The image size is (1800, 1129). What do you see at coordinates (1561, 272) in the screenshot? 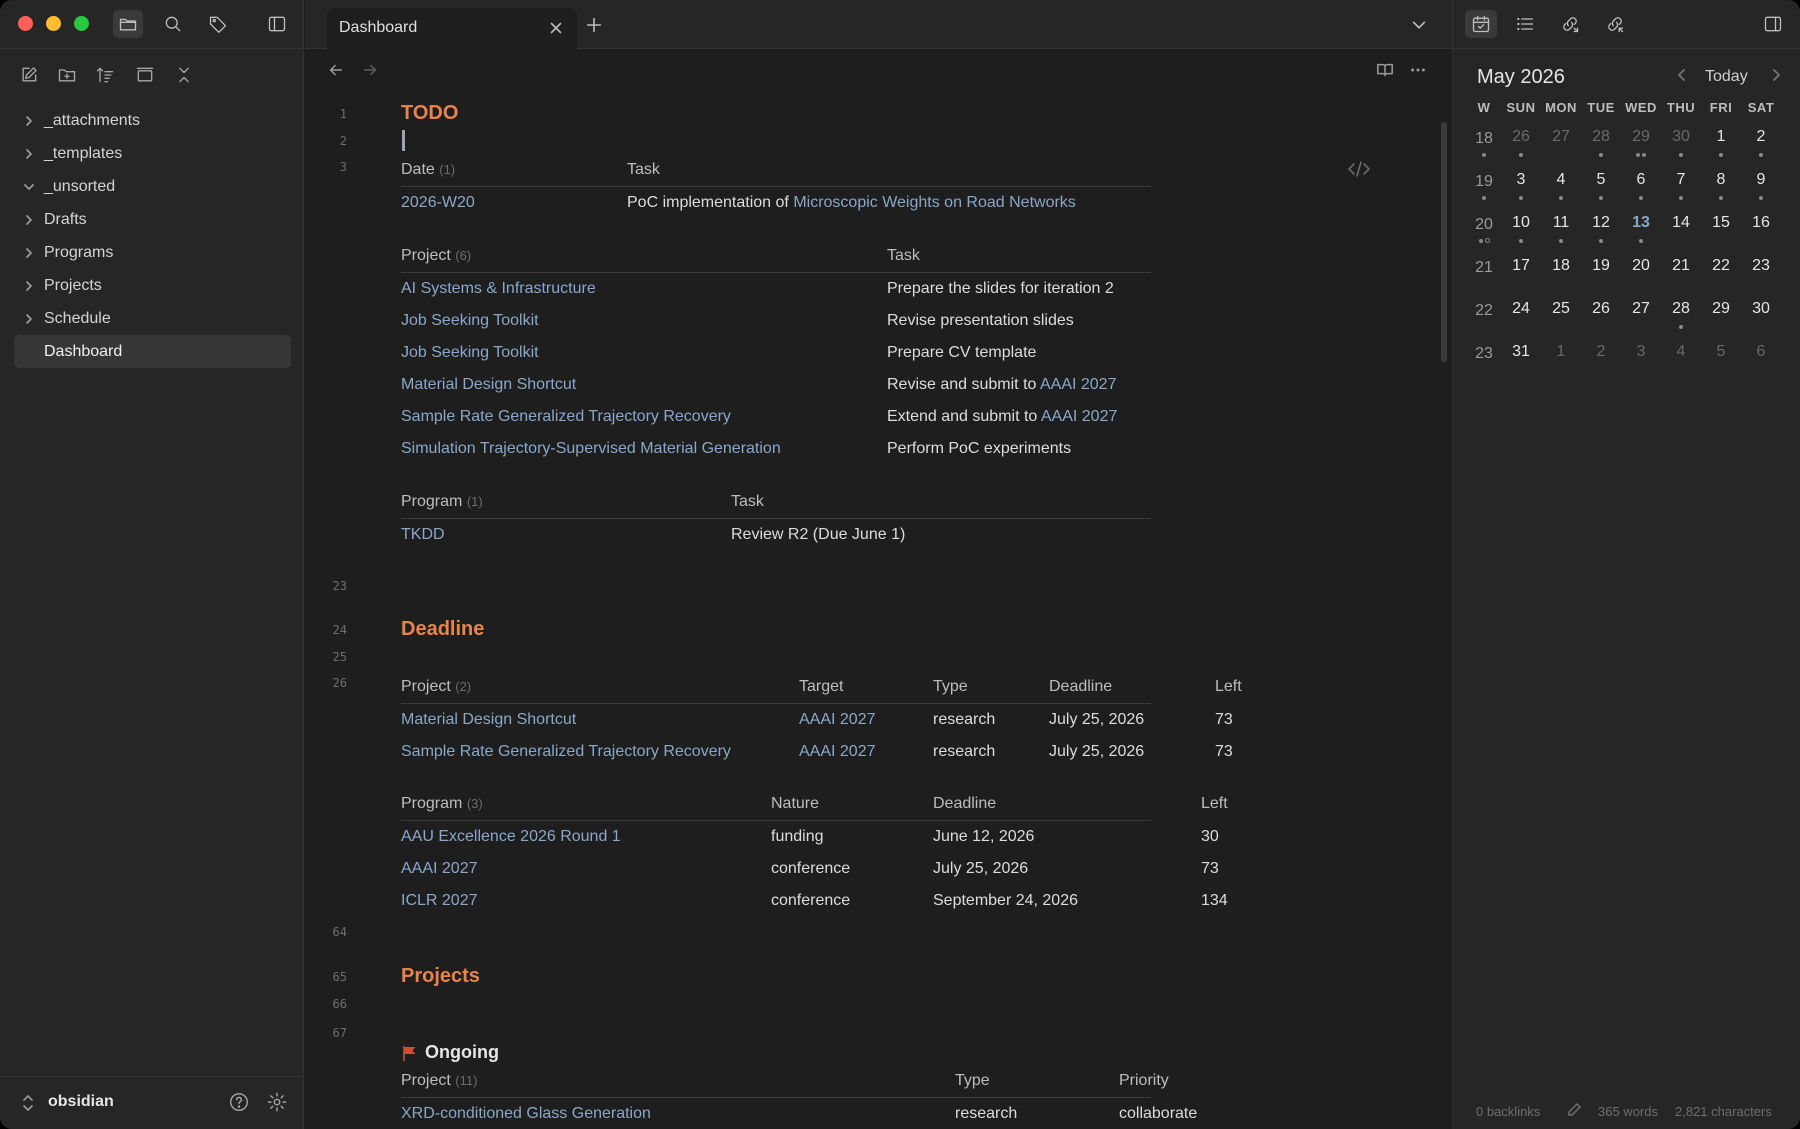
I see `calendar-day: 18` at bounding box center [1561, 272].